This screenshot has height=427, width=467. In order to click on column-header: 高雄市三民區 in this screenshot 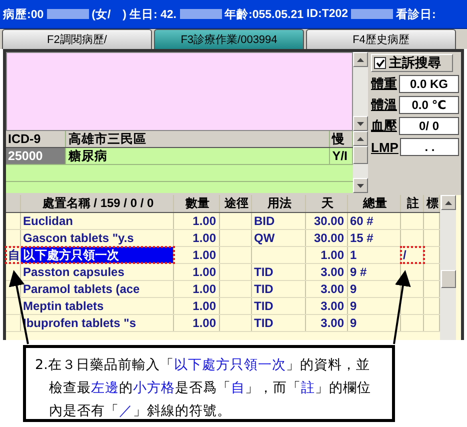, I will do `click(198, 139)`.